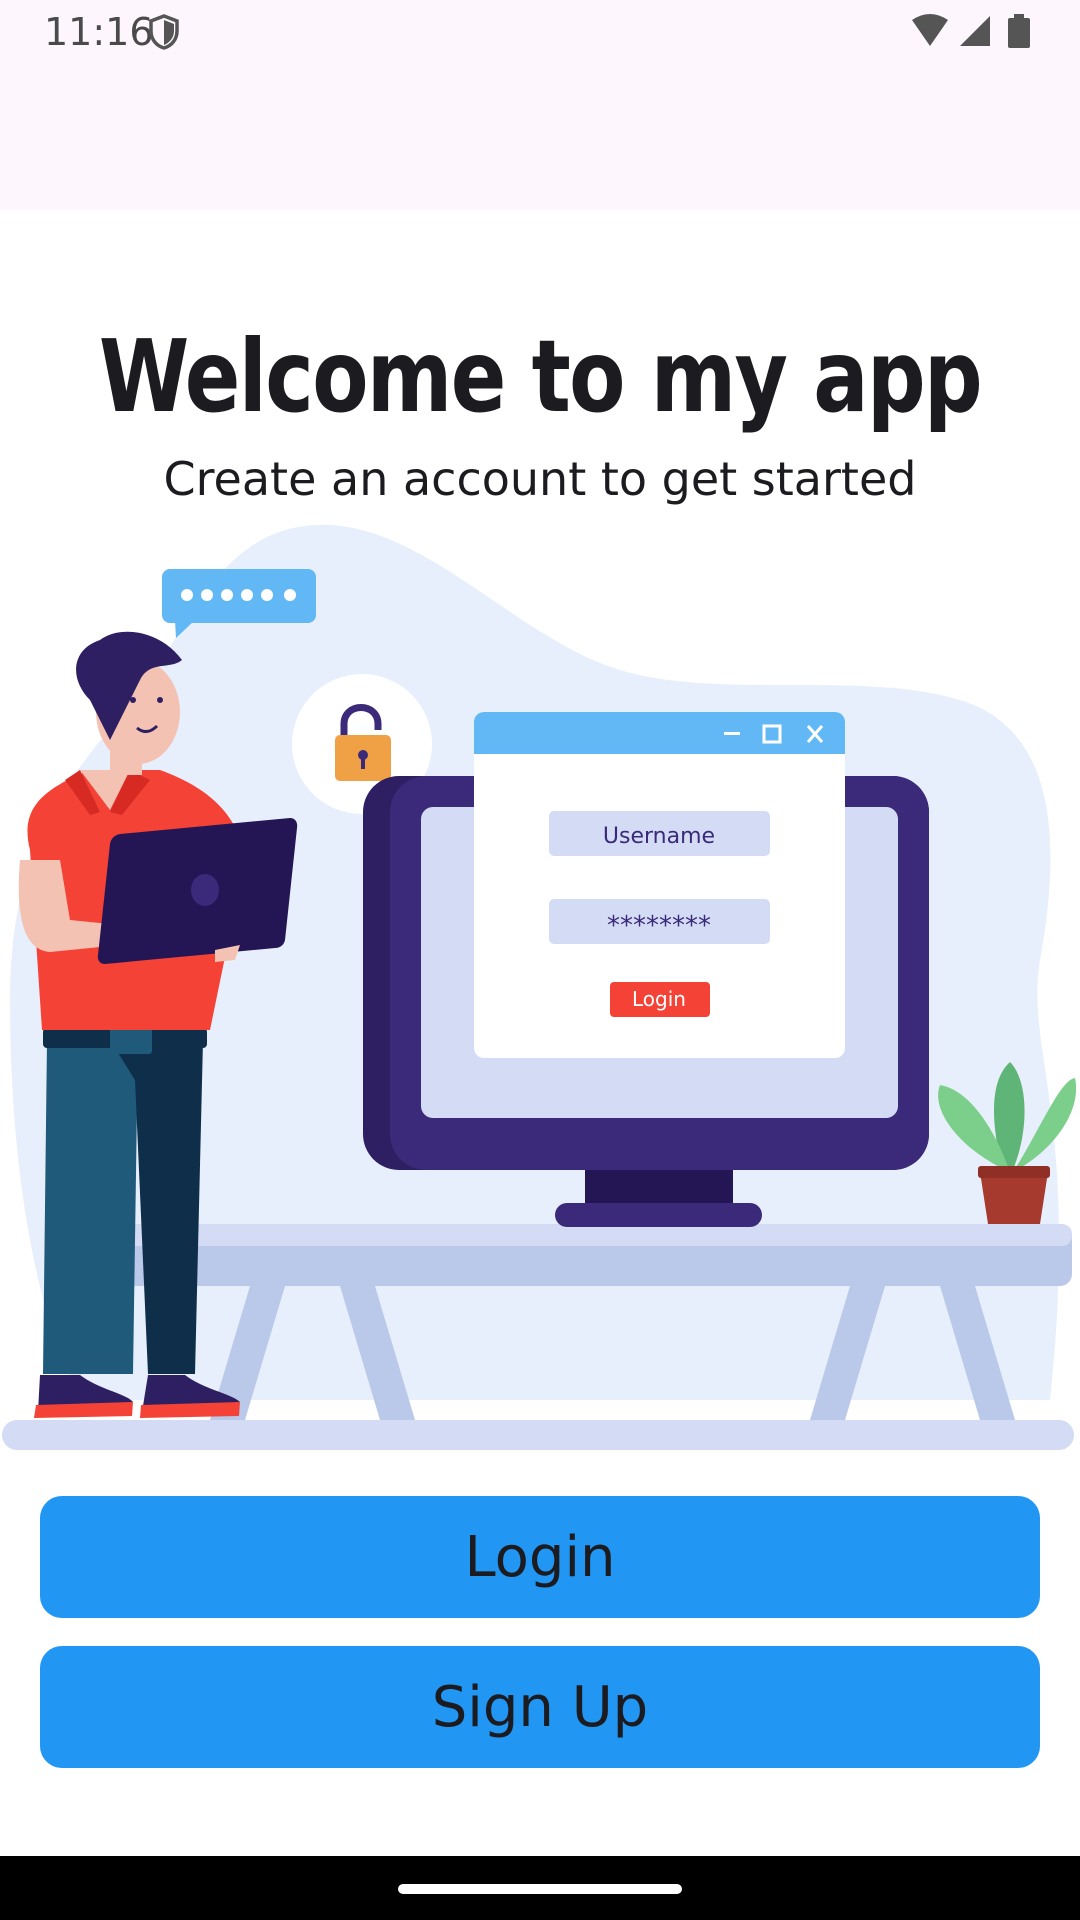  Describe the element at coordinates (659, 926) in the screenshot. I see `password-mask: ********` at that location.